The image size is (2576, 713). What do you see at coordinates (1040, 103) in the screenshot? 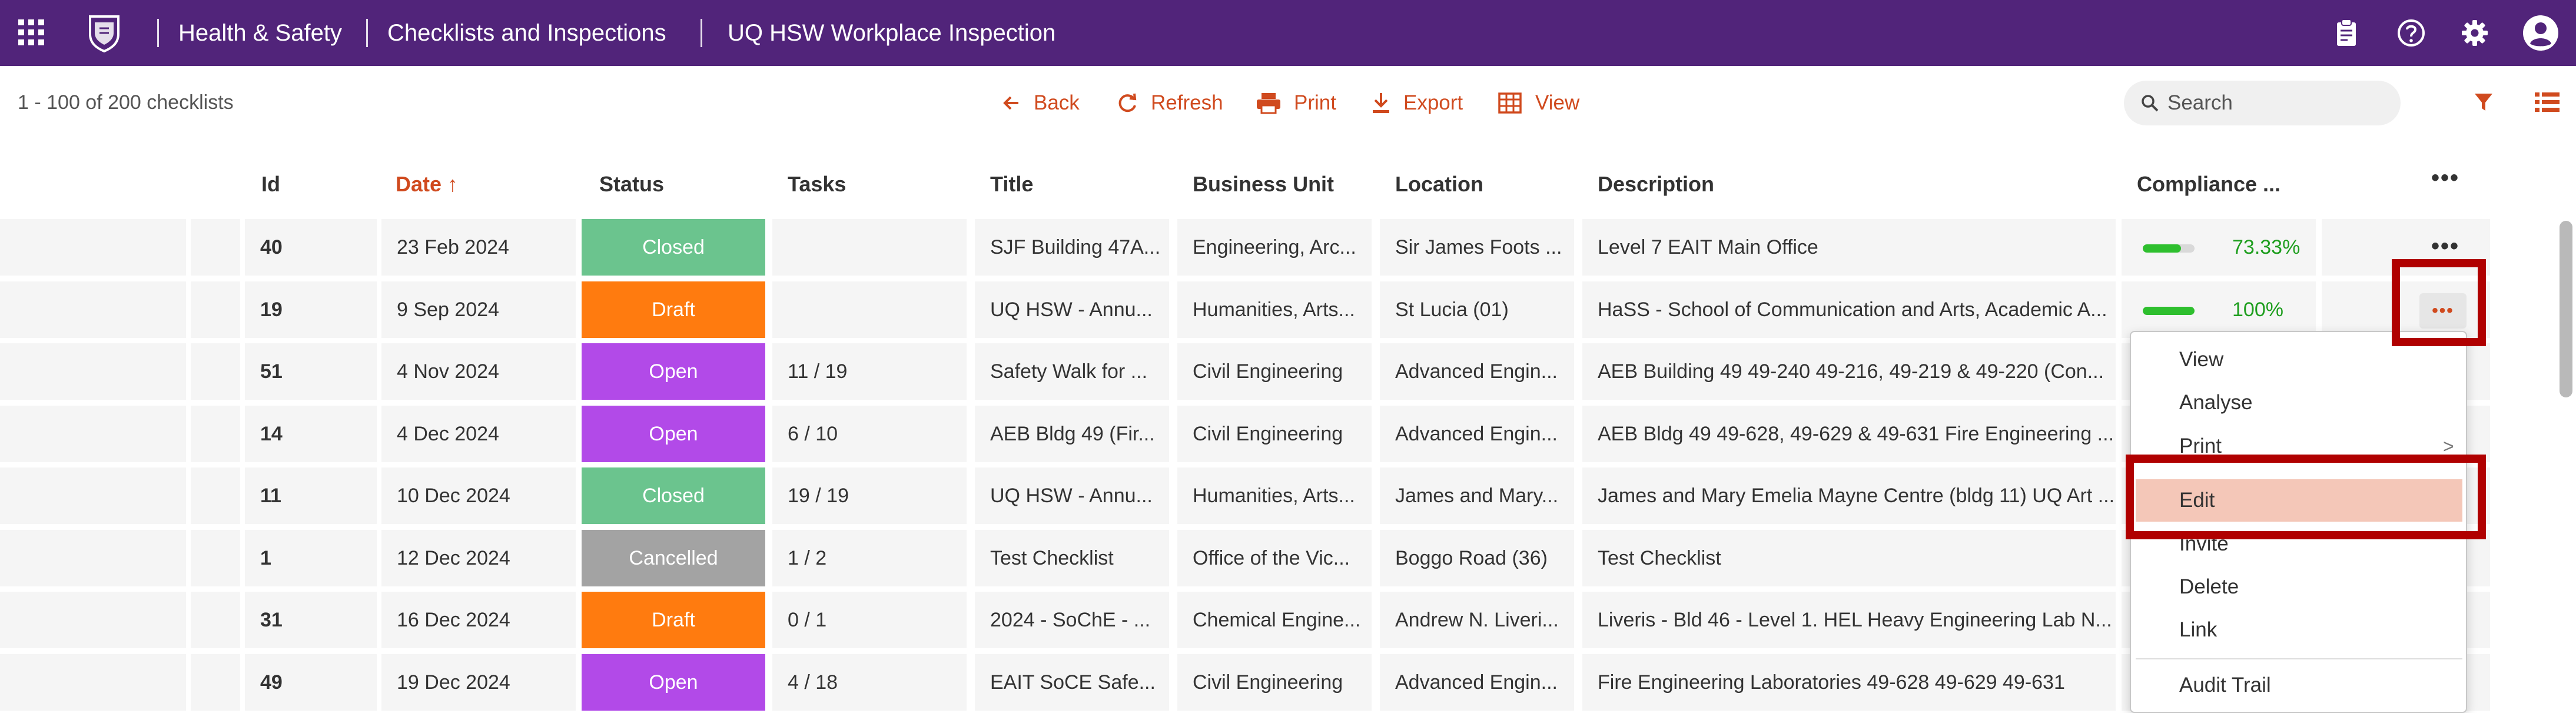
I see `back-button: Back` at bounding box center [1040, 103].